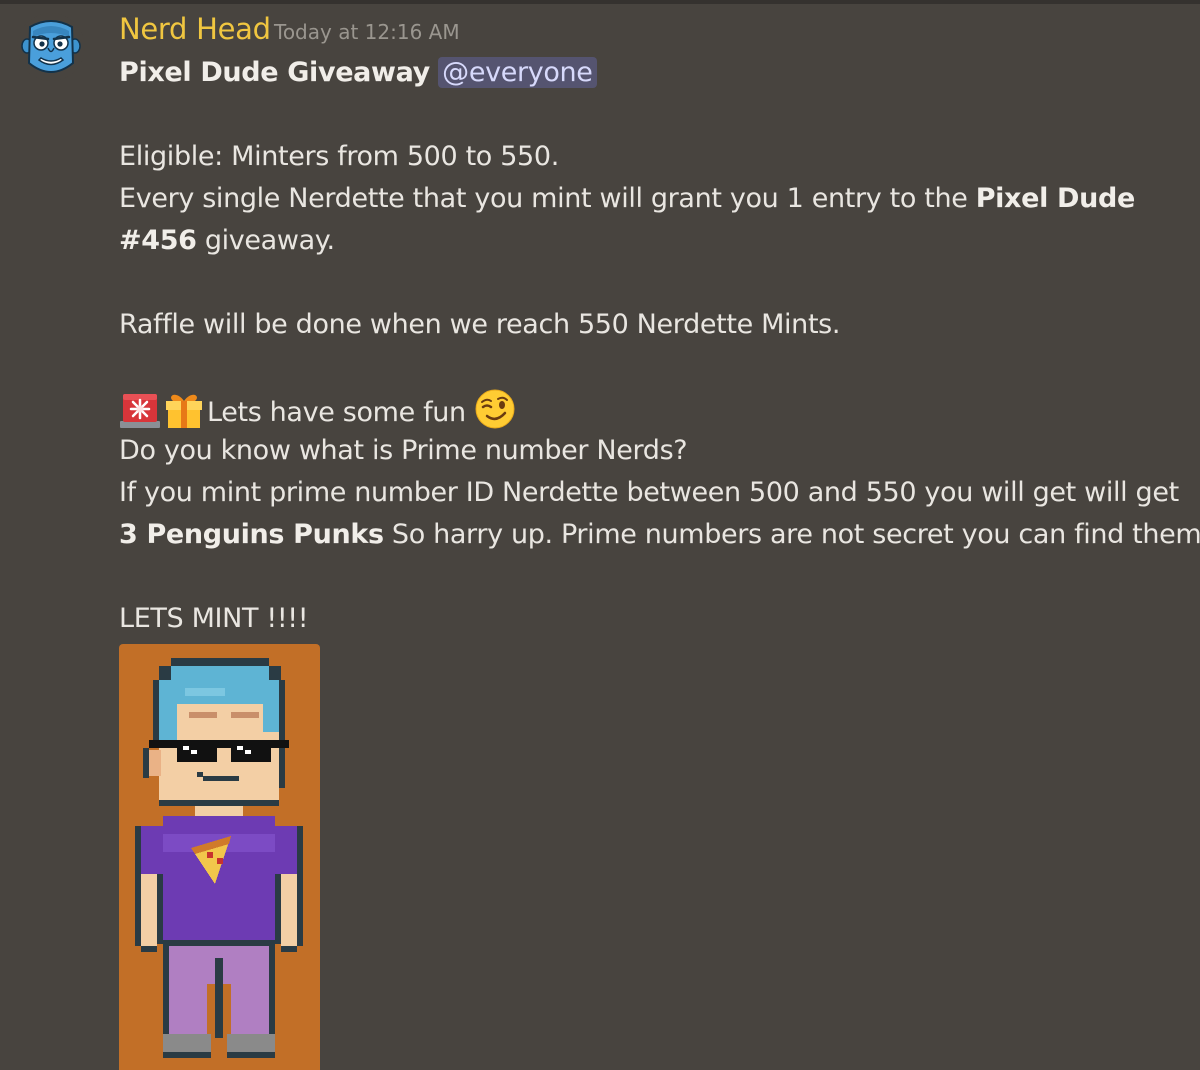 Image resolution: width=1200 pixels, height=1070 pixels. Describe the element at coordinates (1055, 198) in the screenshot. I see `prize-name: Pixel Dude` at that location.